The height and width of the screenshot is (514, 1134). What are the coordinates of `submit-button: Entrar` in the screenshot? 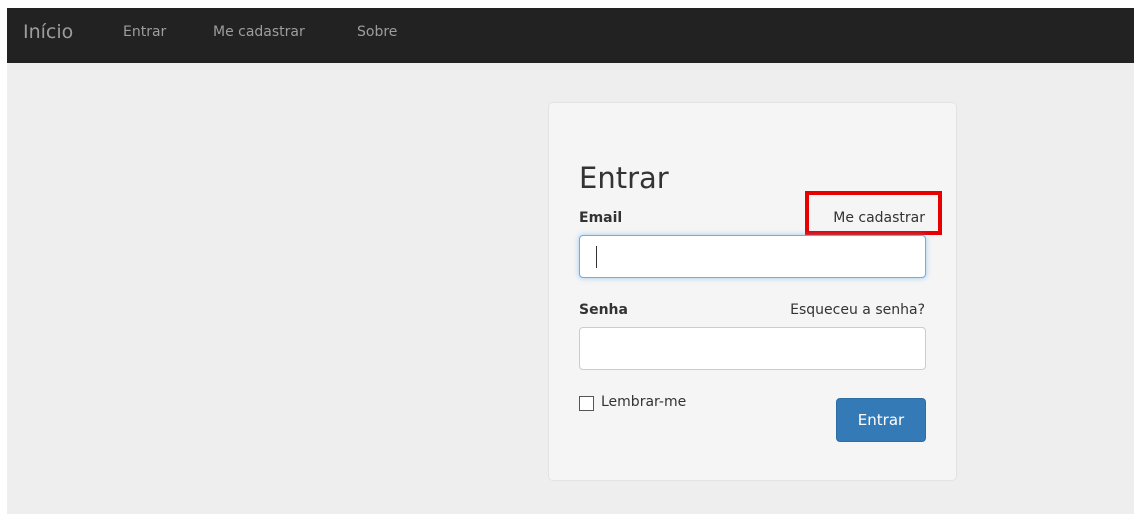 It's located at (881, 420).